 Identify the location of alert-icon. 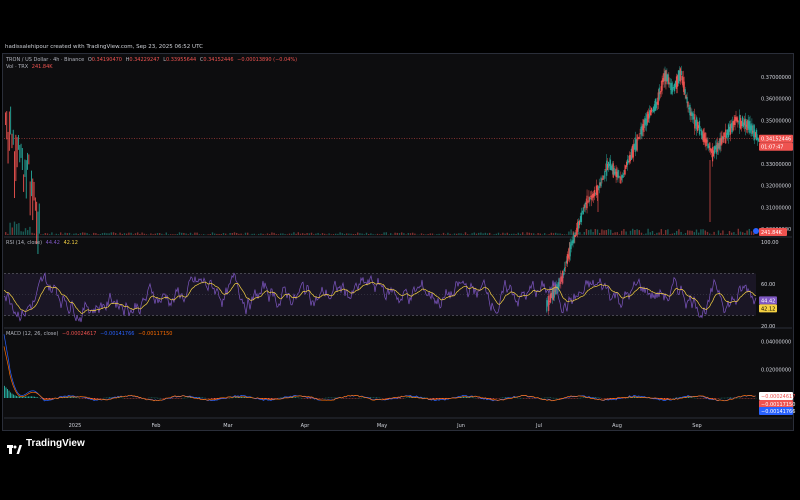
(756, 231).